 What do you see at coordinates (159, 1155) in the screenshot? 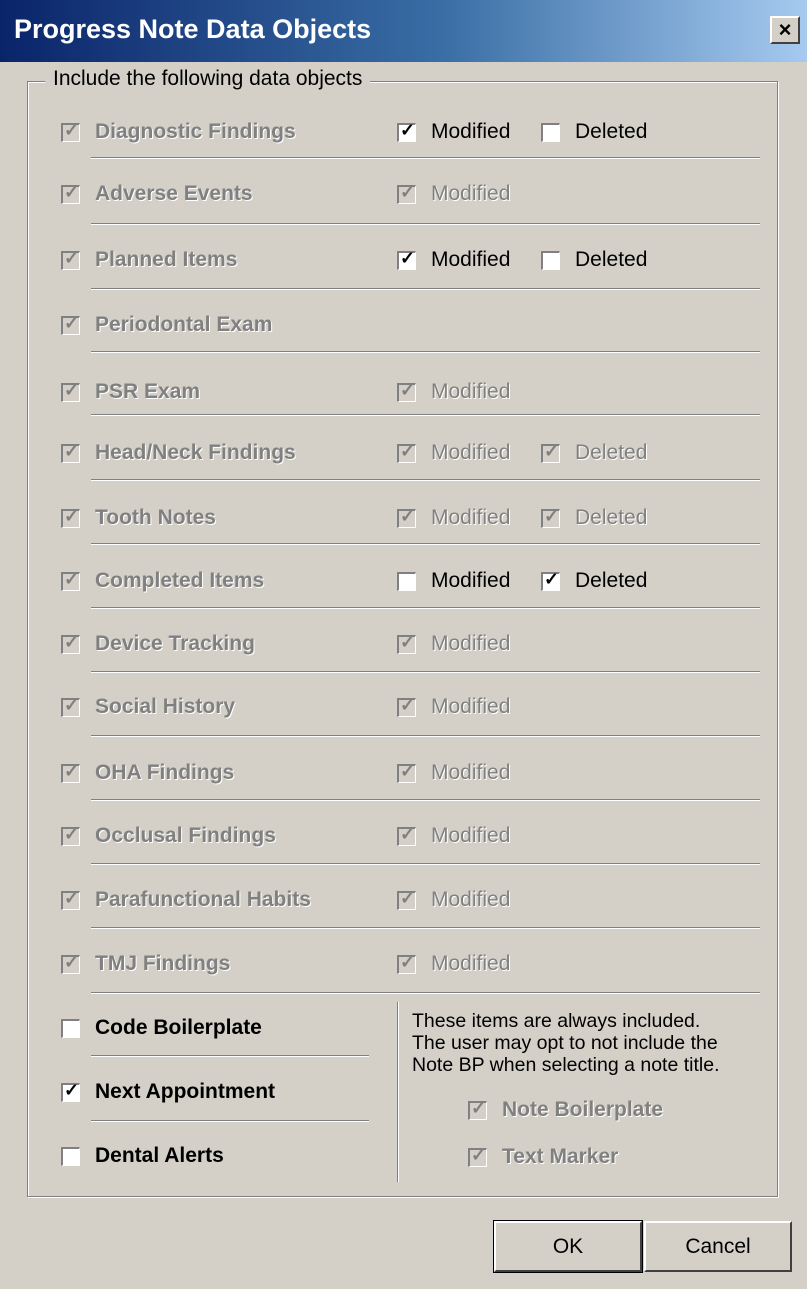
I see `checkbox-dental-alerts-label: Dental Alerts` at bounding box center [159, 1155].